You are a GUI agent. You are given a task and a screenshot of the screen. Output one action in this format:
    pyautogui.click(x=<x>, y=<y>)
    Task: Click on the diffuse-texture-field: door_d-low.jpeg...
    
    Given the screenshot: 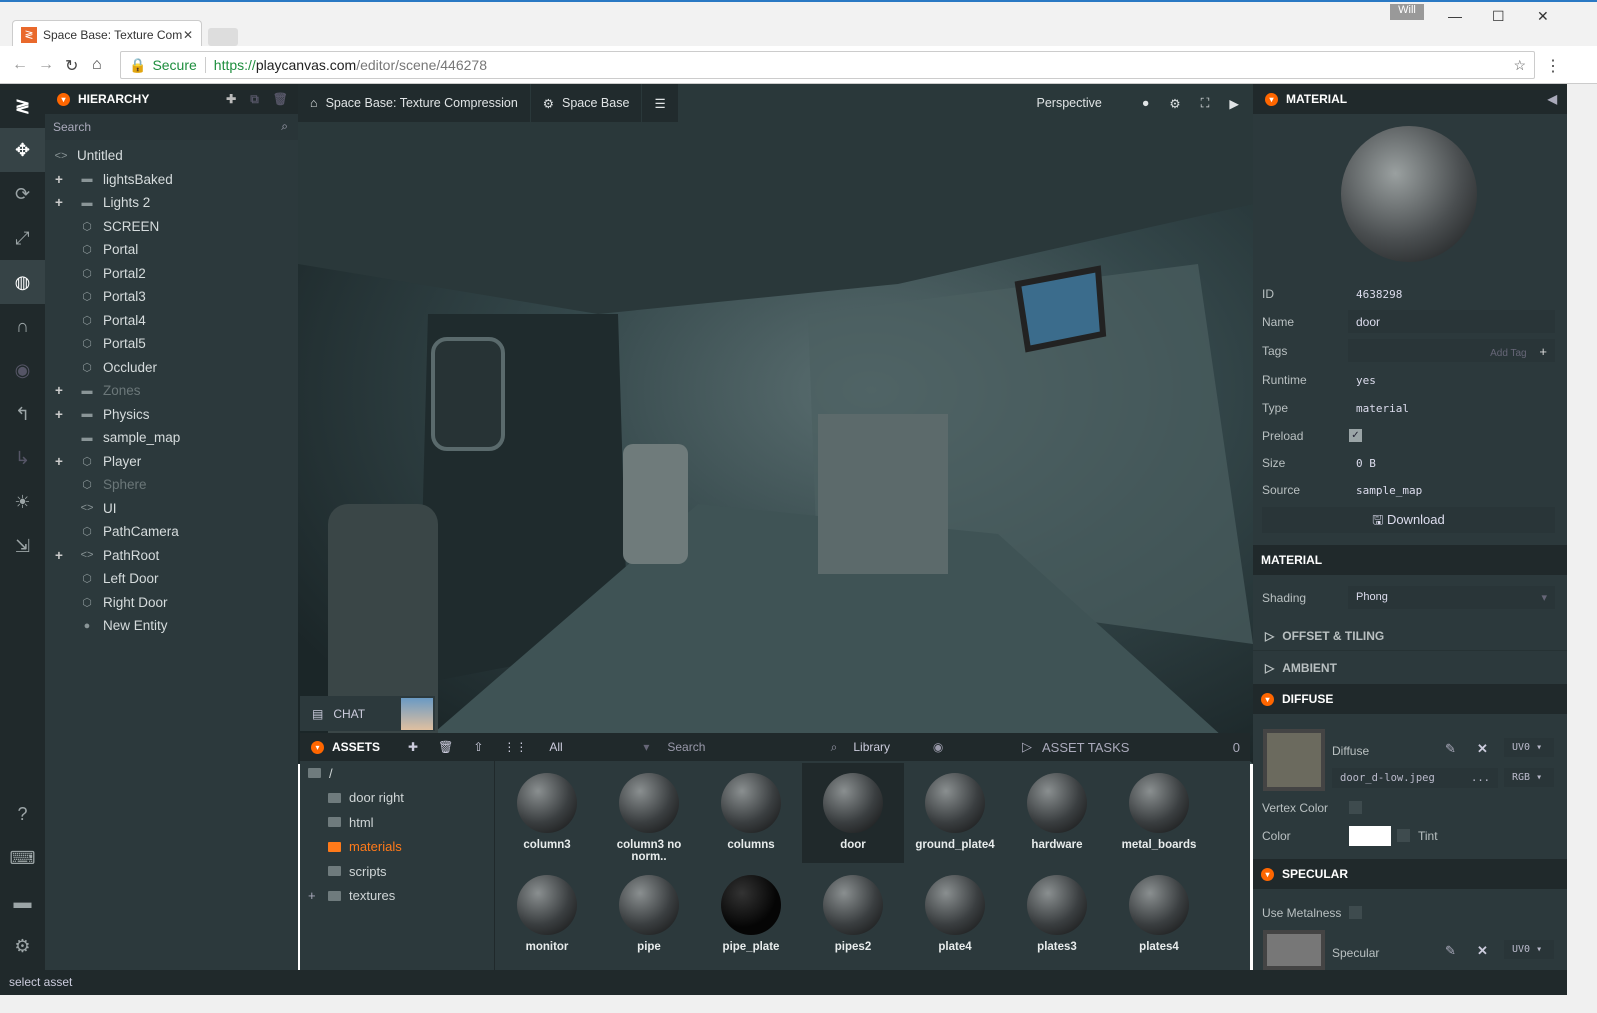 What is the action you would take?
    pyautogui.click(x=1415, y=778)
    